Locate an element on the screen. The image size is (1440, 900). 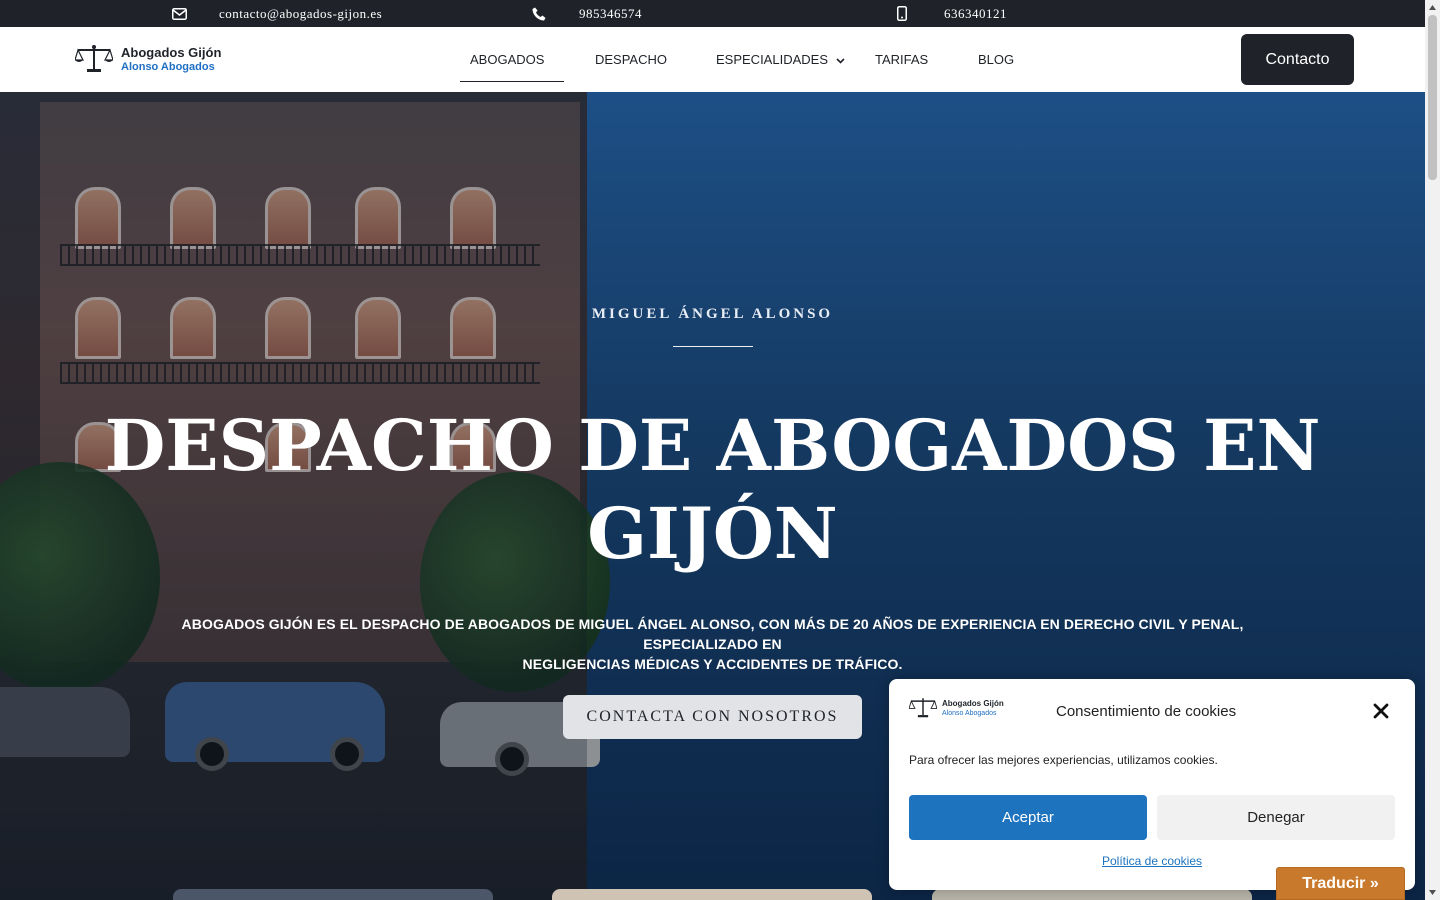
nav-item-tarifas: TARIFAS is located at coordinates (901, 59).